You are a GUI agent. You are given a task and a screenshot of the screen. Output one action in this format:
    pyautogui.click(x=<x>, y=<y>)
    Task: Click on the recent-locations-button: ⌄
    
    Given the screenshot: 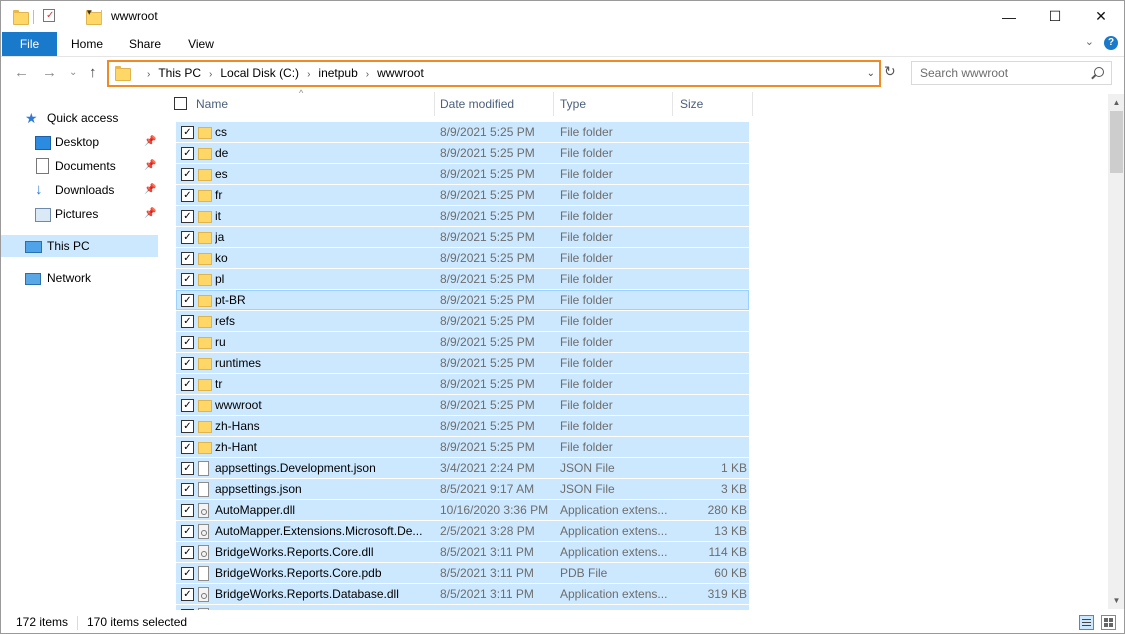 What is the action you would take?
    pyautogui.click(x=73, y=73)
    